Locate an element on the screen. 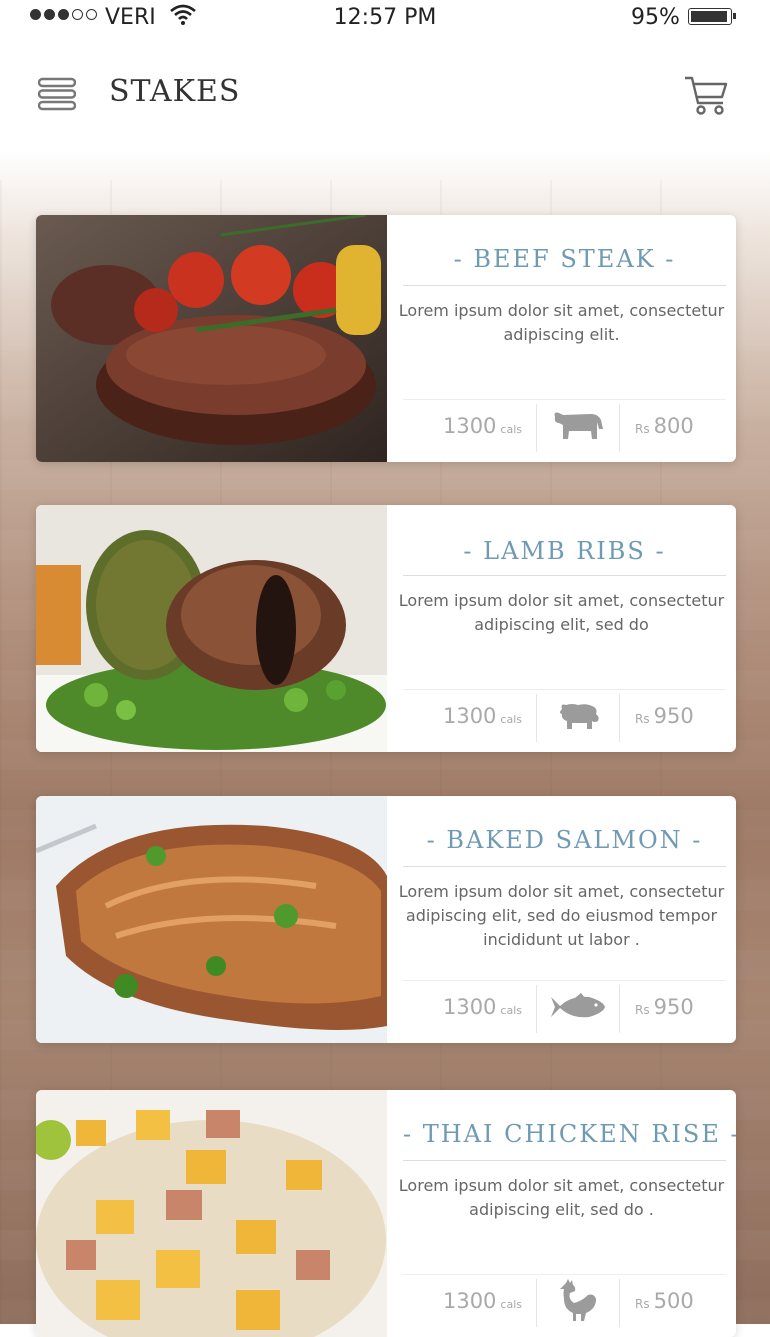 The width and height of the screenshot is (770, 1337). price: Rs 800 is located at coordinates (673, 426).